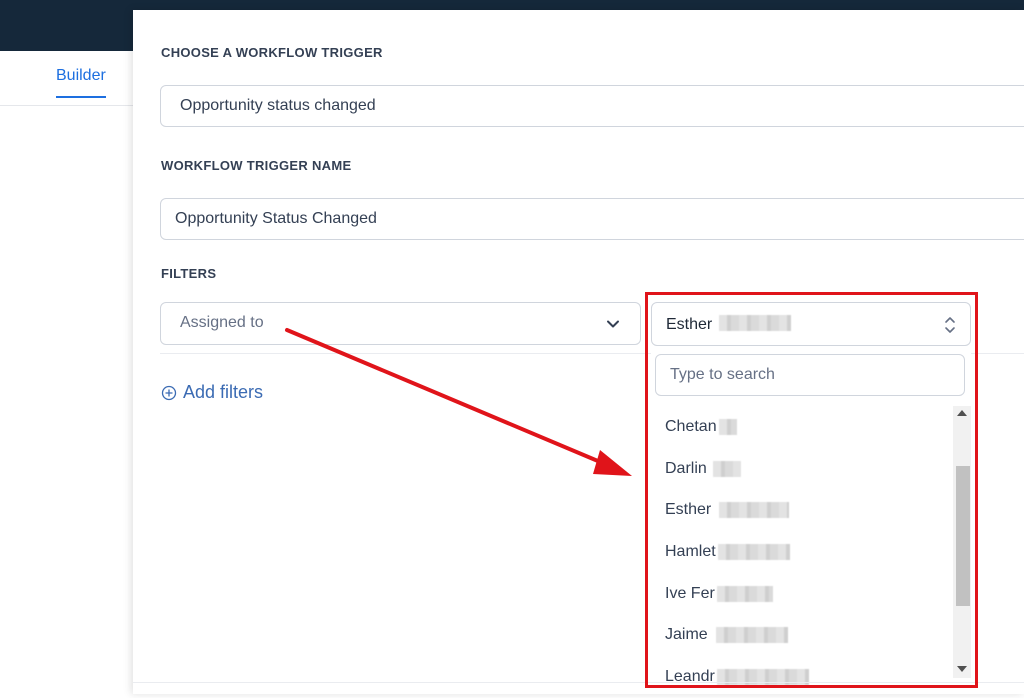  What do you see at coordinates (578, 682) in the screenshot?
I see `panel-bottom-divider` at bounding box center [578, 682].